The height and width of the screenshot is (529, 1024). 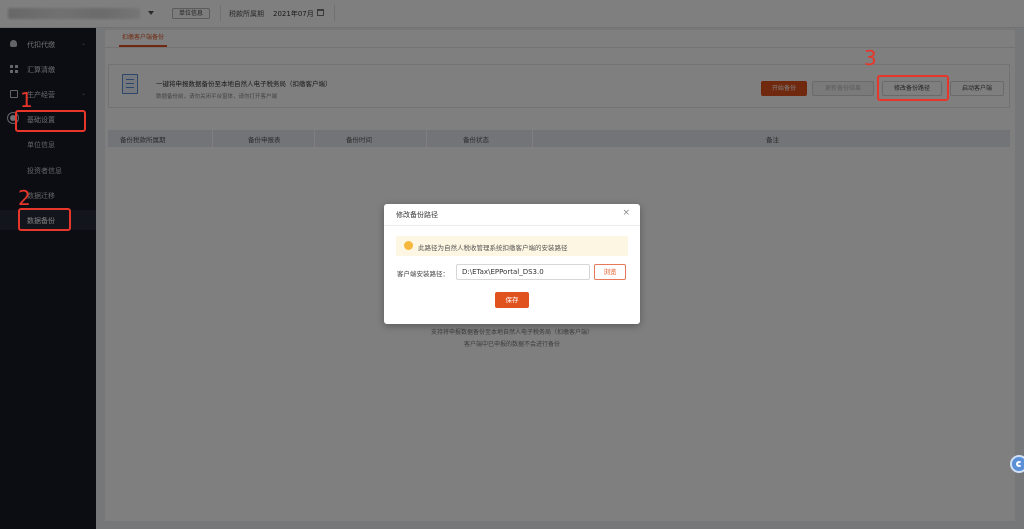 I want to click on notice-text: 此路径为自然人税收管理系统扣缴客户端的安装路径, so click(x=493, y=248).